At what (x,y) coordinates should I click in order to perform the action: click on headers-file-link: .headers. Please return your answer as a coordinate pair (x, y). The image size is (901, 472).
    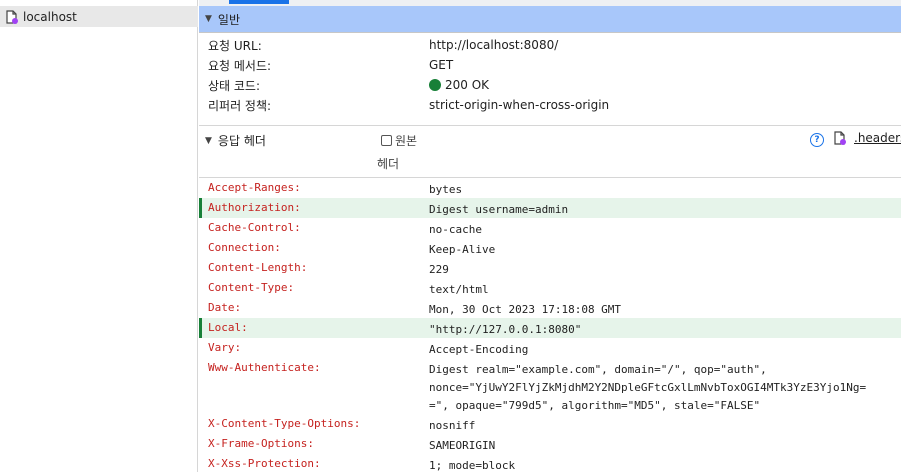
    Looking at the image, I should click on (867, 138).